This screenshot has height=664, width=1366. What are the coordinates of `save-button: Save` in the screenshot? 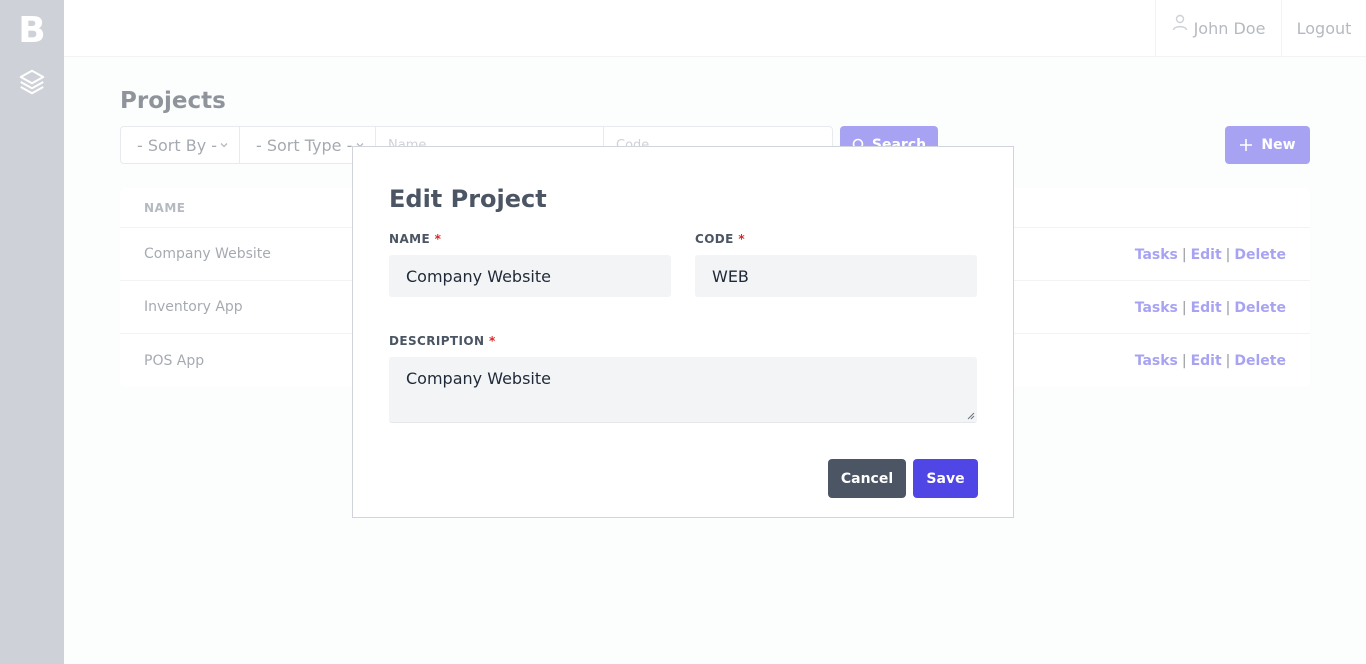 It's located at (945, 478).